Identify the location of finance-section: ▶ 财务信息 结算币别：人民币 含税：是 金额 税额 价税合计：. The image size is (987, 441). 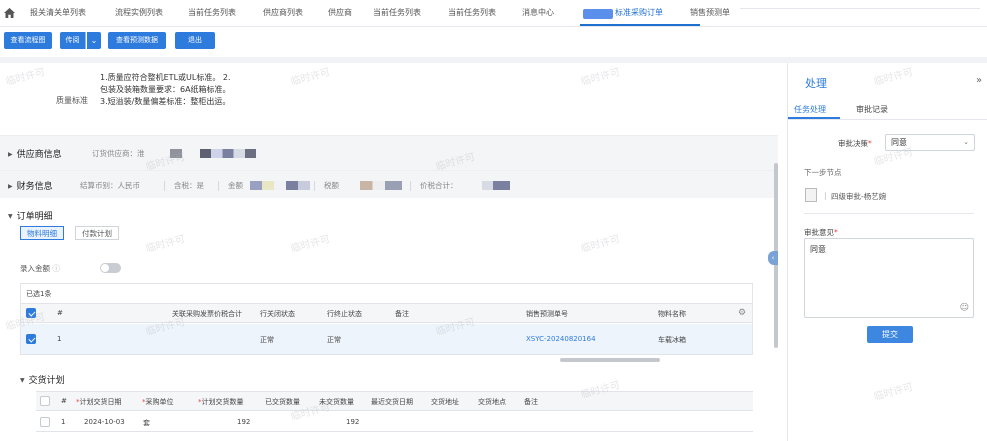
(389, 184).